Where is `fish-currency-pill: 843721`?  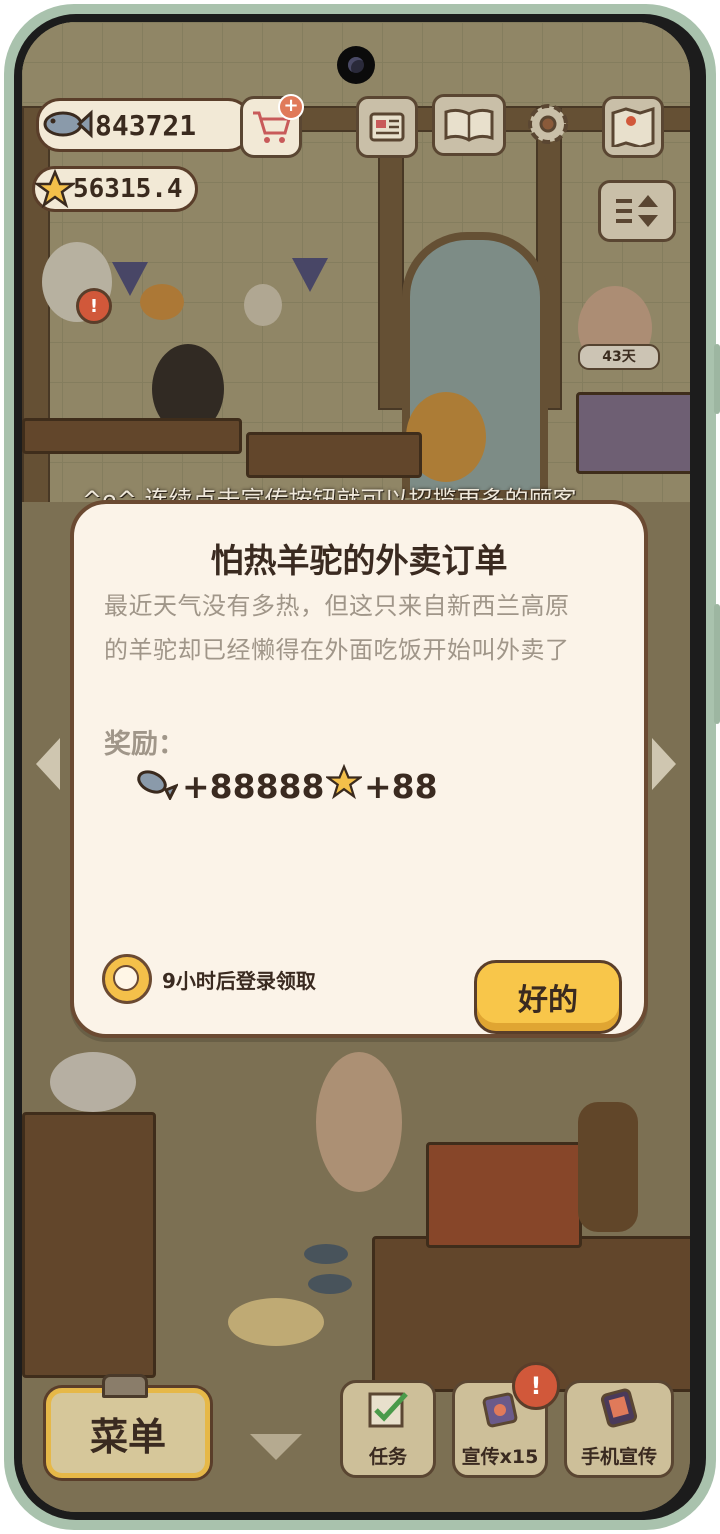
fish-currency-pill: 843721 is located at coordinates (144, 125).